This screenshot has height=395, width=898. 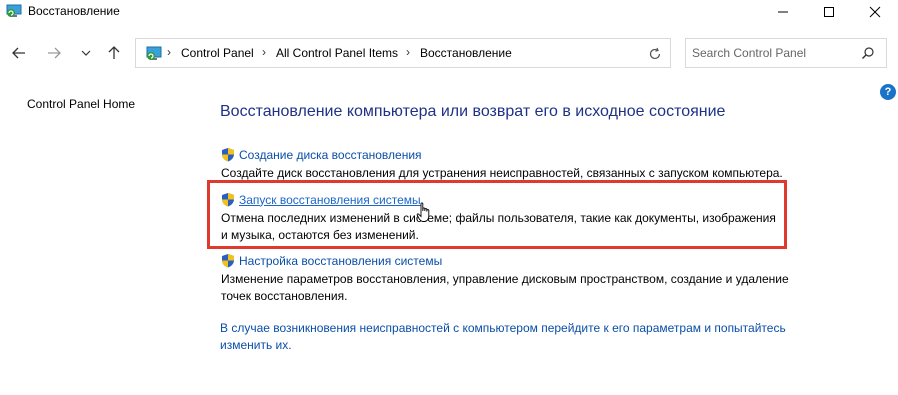 I want to click on up-button, so click(x=114, y=53).